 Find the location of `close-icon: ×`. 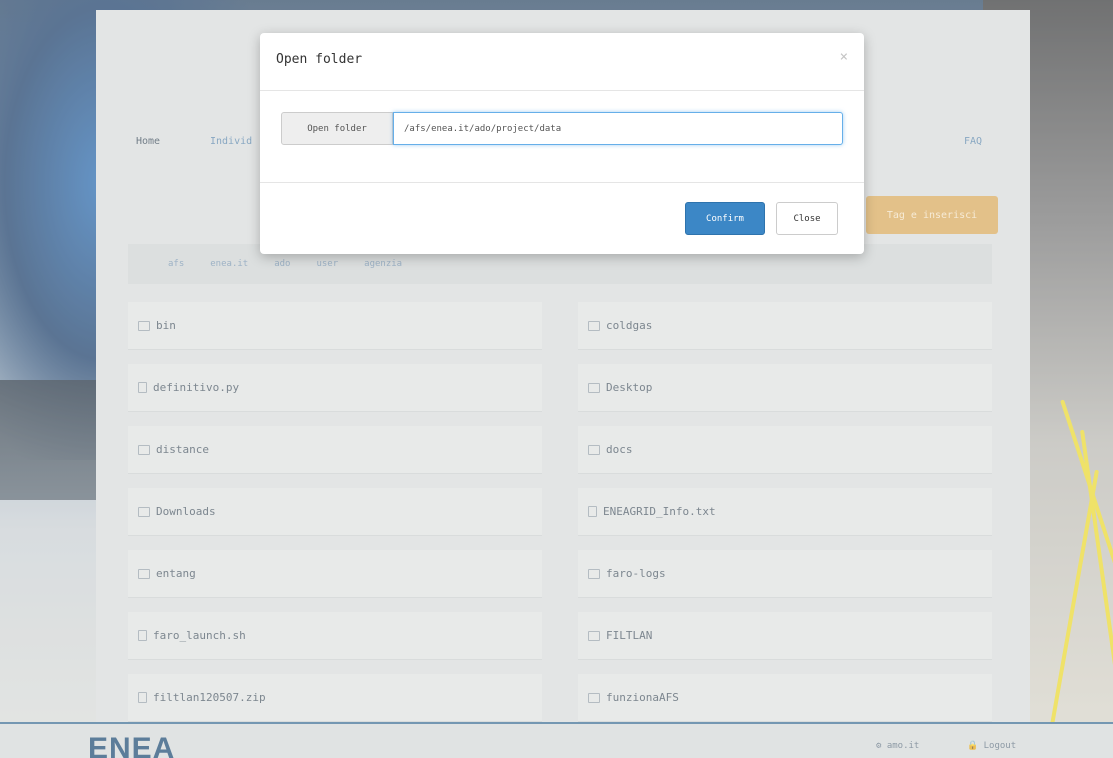

close-icon: × is located at coordinates (844, 57).